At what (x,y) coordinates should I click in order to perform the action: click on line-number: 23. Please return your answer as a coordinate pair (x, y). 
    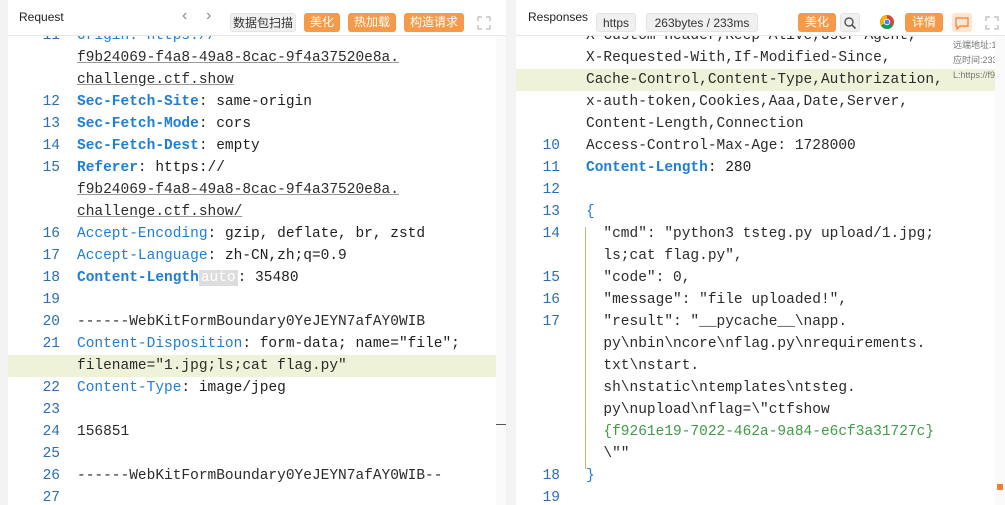
    Looking at the image, I should click on (51, 410).